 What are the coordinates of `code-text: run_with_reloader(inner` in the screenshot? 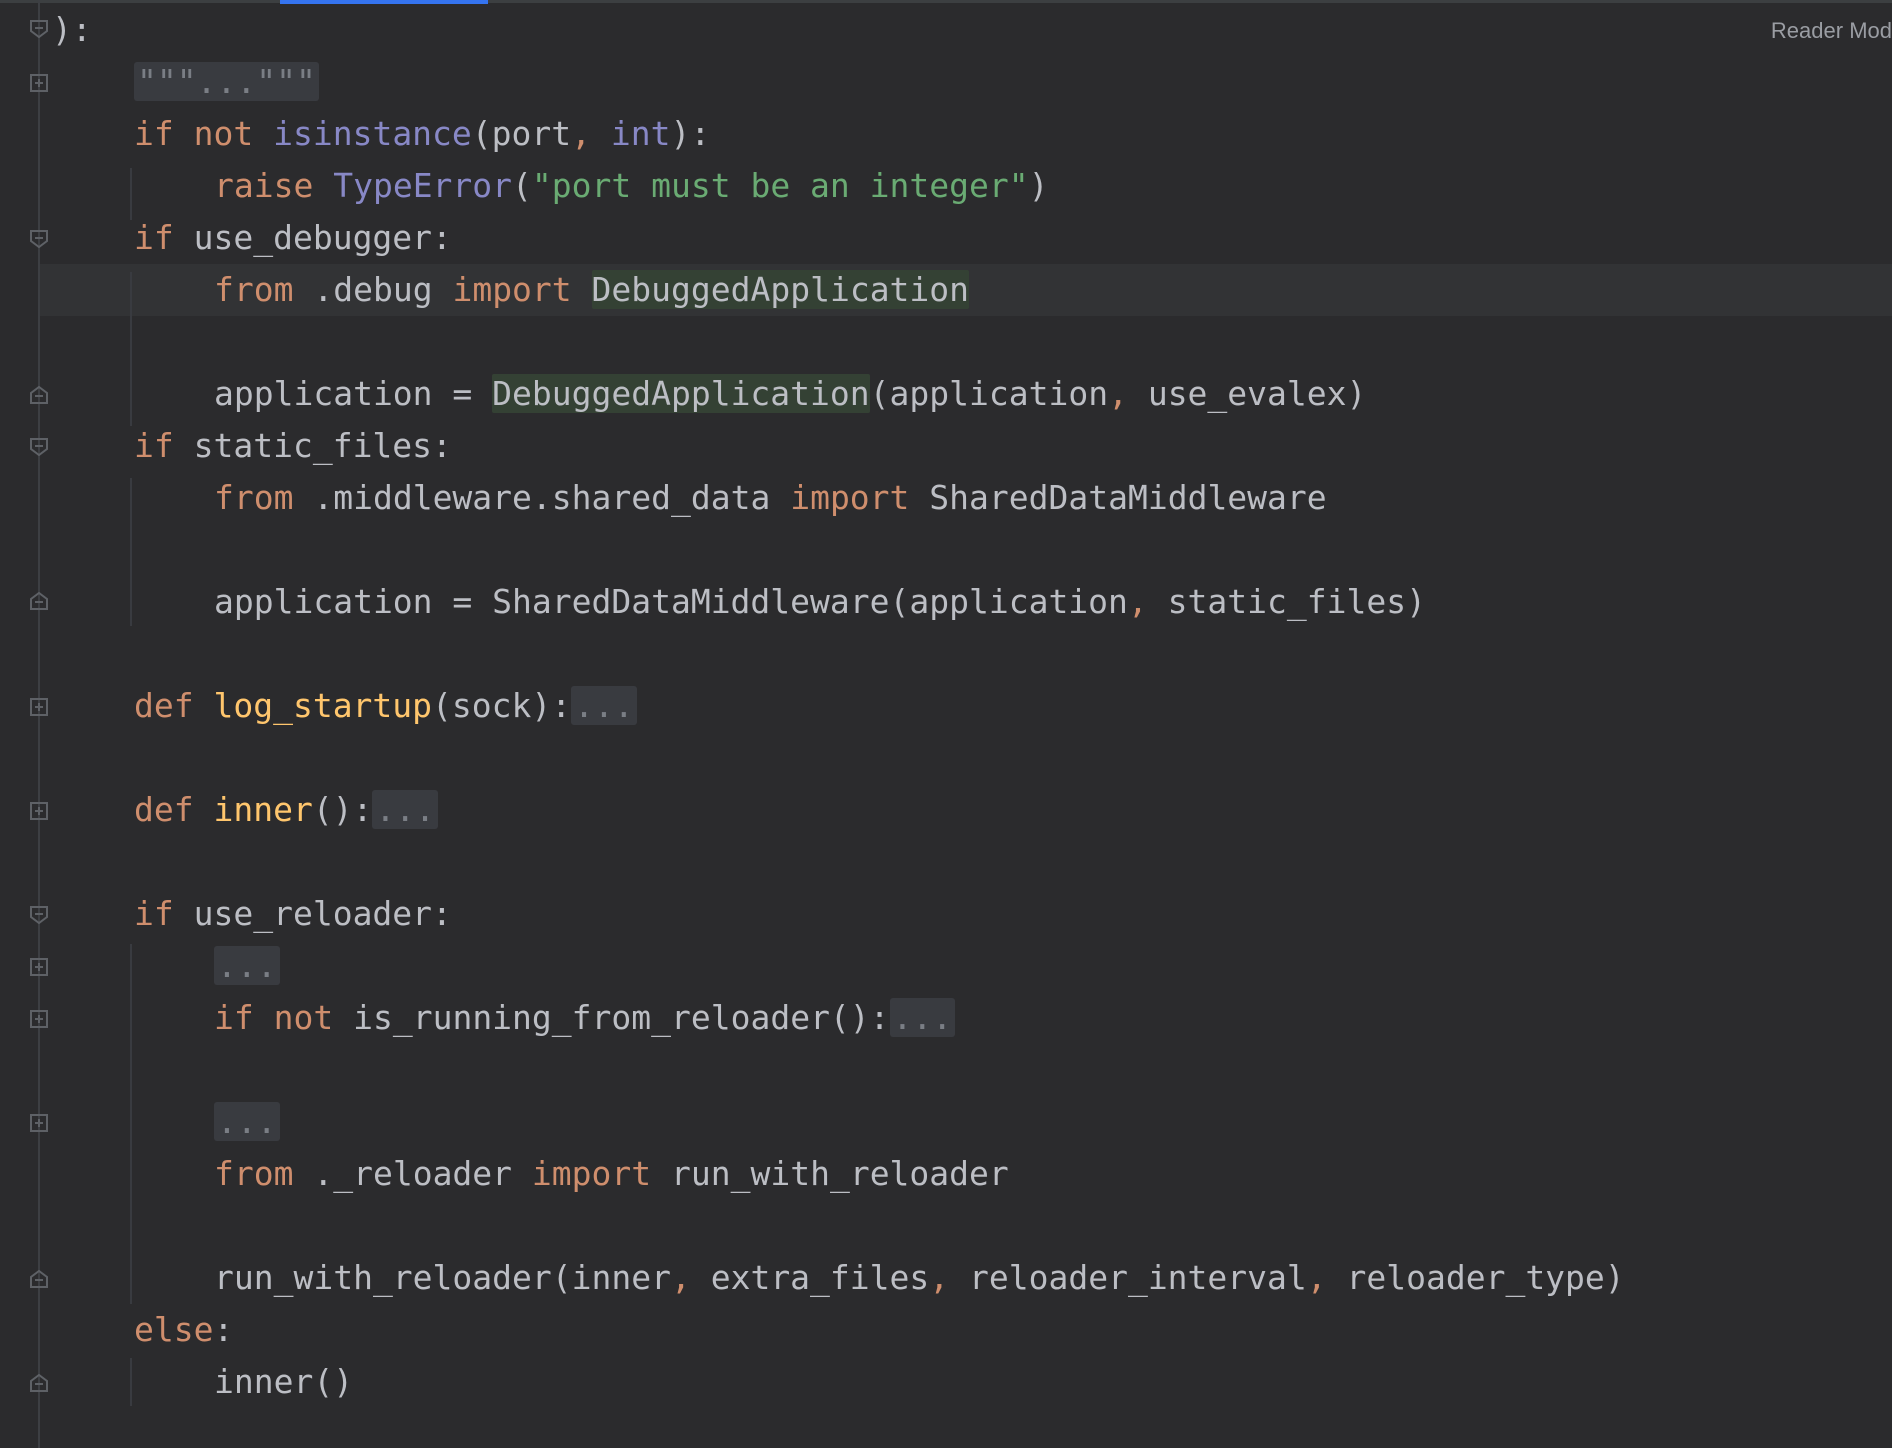 It's located at (442, 1277).